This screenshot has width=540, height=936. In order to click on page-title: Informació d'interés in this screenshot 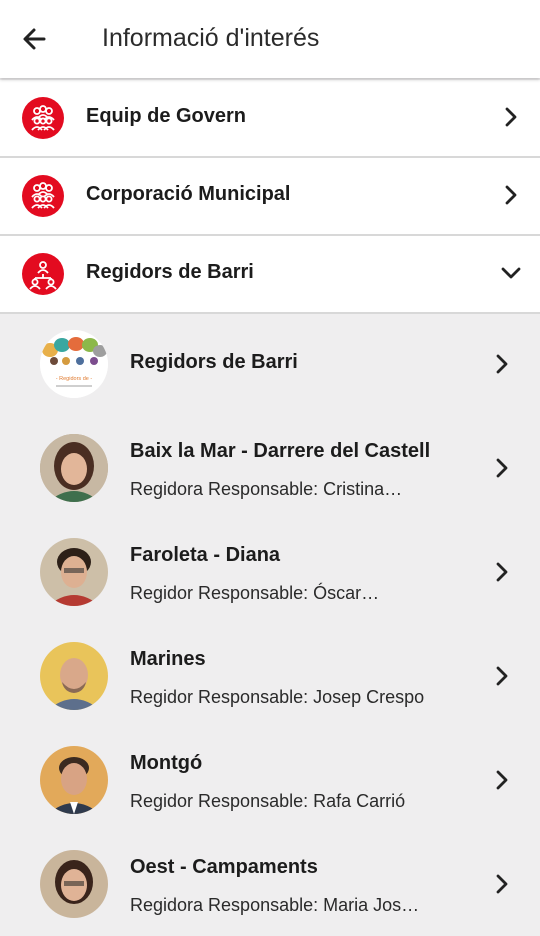, I will do `click(211, 38)`.